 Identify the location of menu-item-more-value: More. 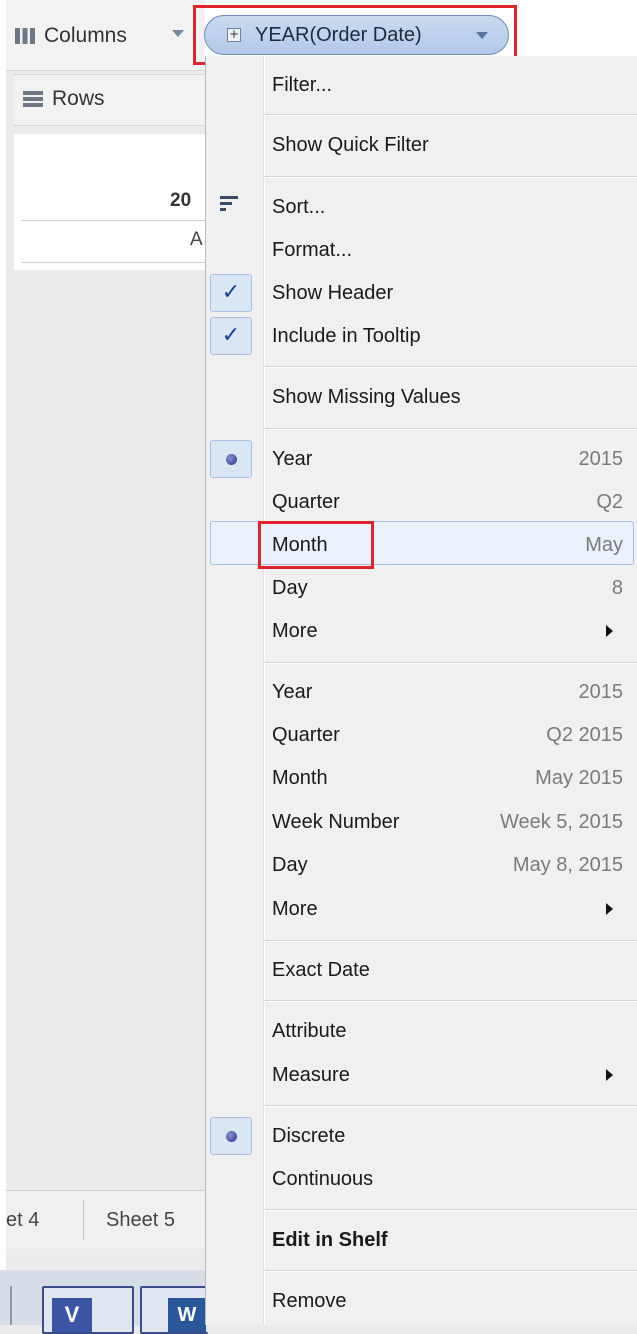
(450, 909).